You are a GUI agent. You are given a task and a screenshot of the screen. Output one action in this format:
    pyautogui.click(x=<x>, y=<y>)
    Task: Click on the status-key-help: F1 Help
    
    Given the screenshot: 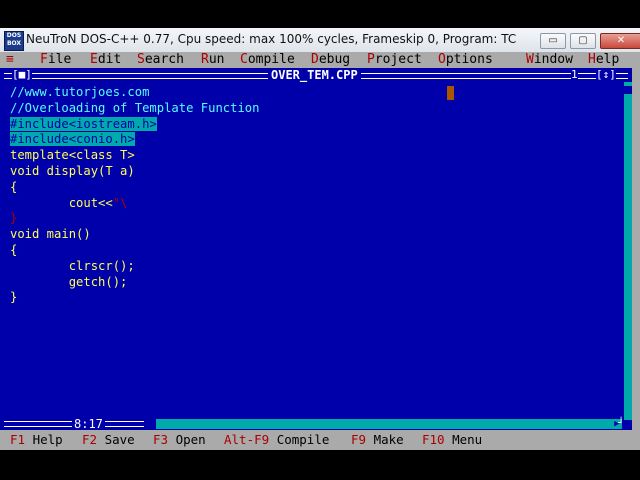 What is the action you would take?
    pyautogui.click(x=36, y=440)
    